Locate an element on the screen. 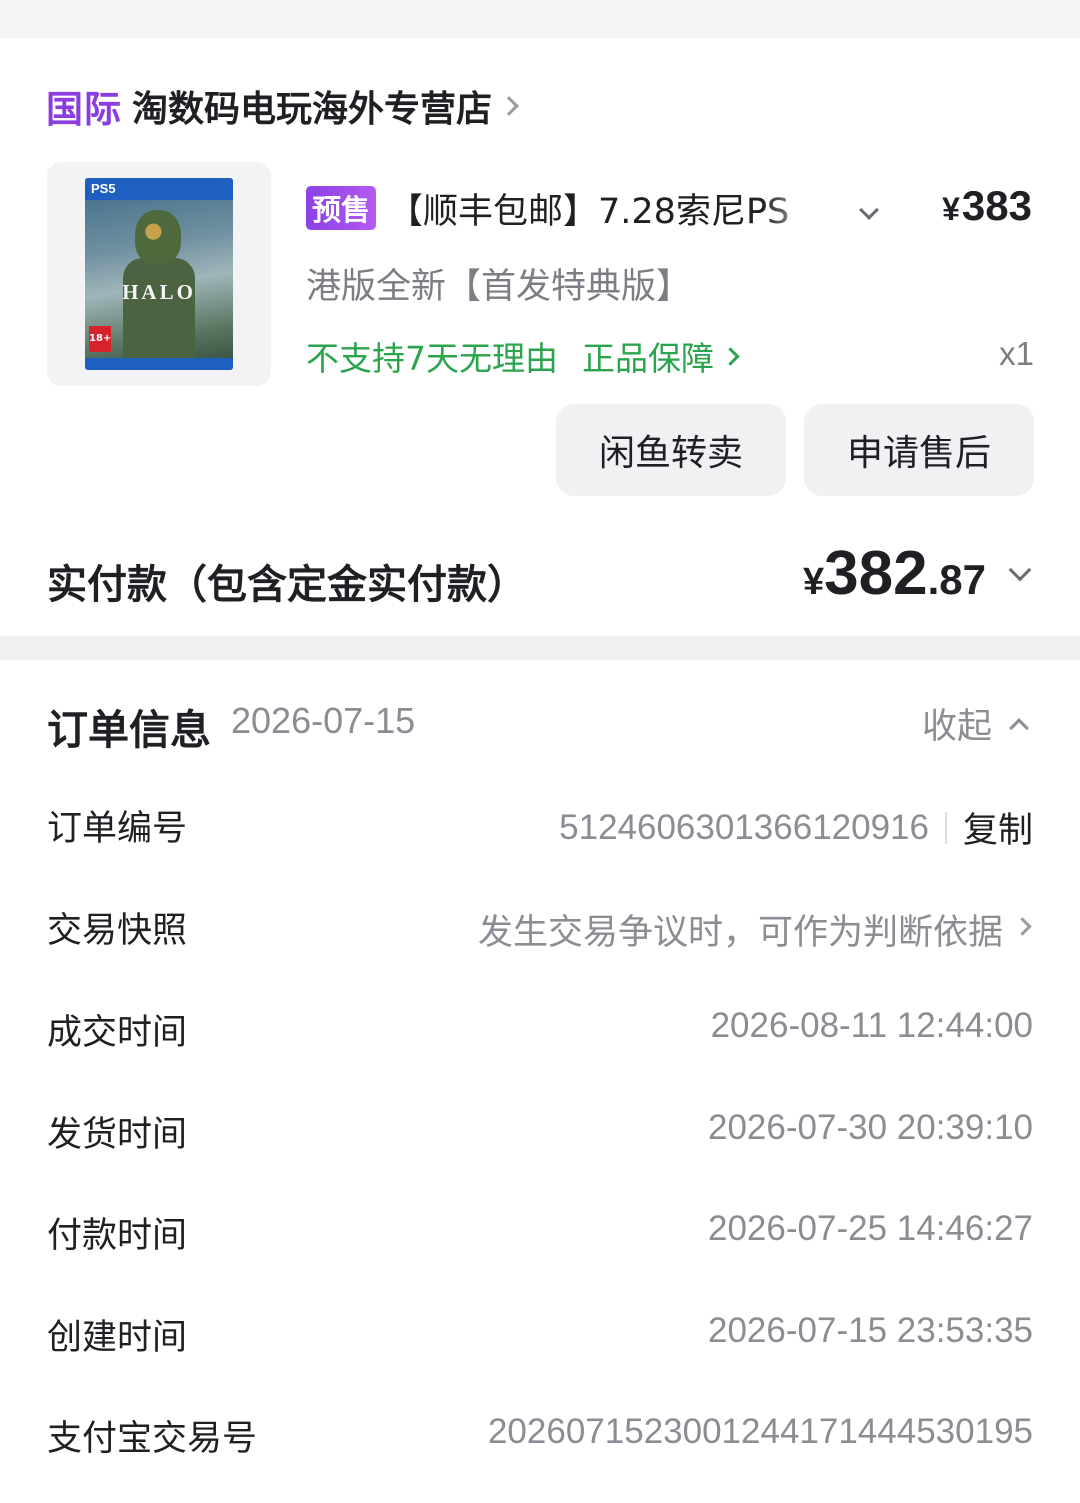 The image size is (1080, 1503). divider is located at coordinates (945, 827).